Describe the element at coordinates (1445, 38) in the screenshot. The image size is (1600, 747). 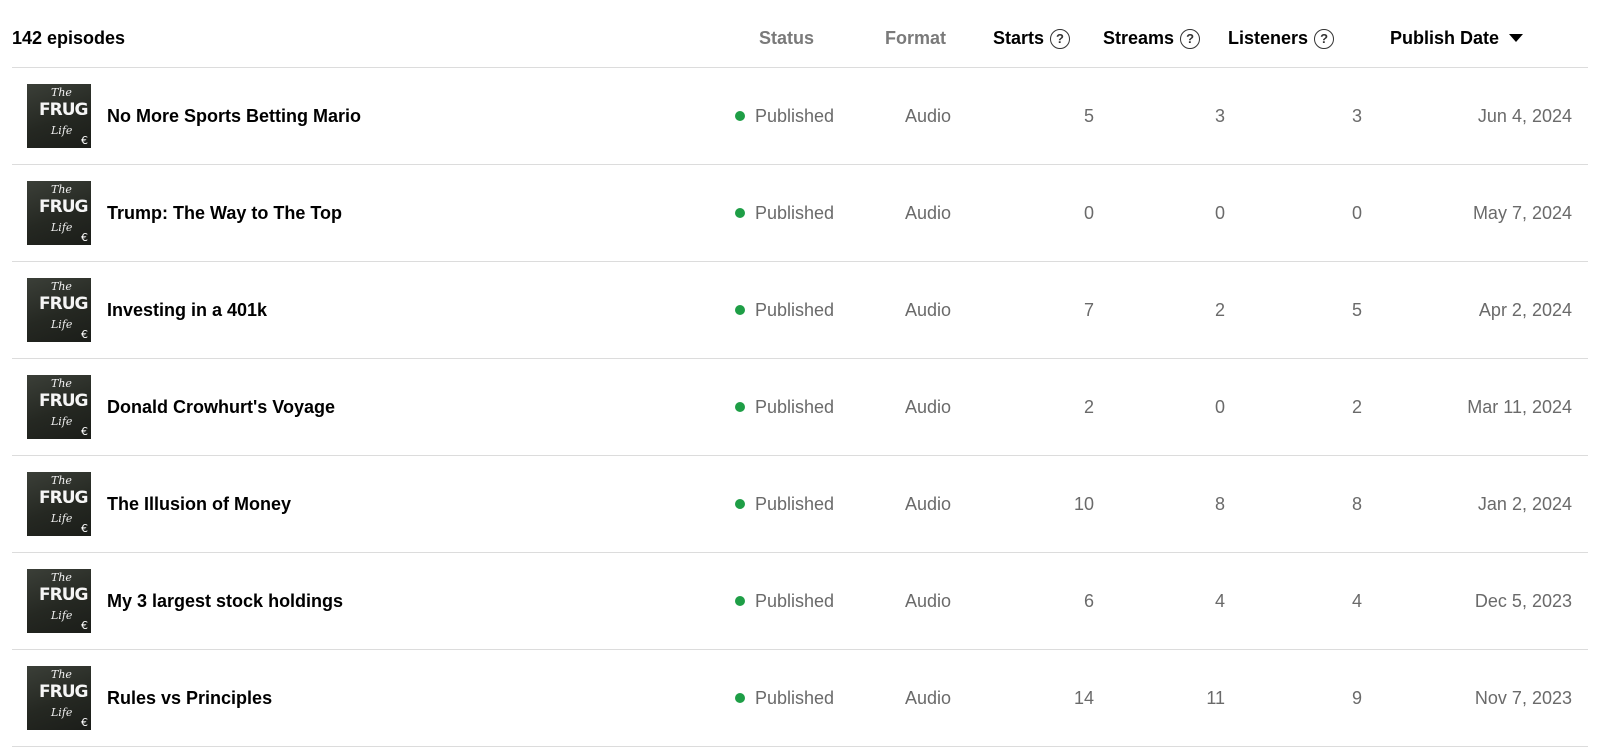
I see `column-header-publish-date-label: Publish Date` at that location.